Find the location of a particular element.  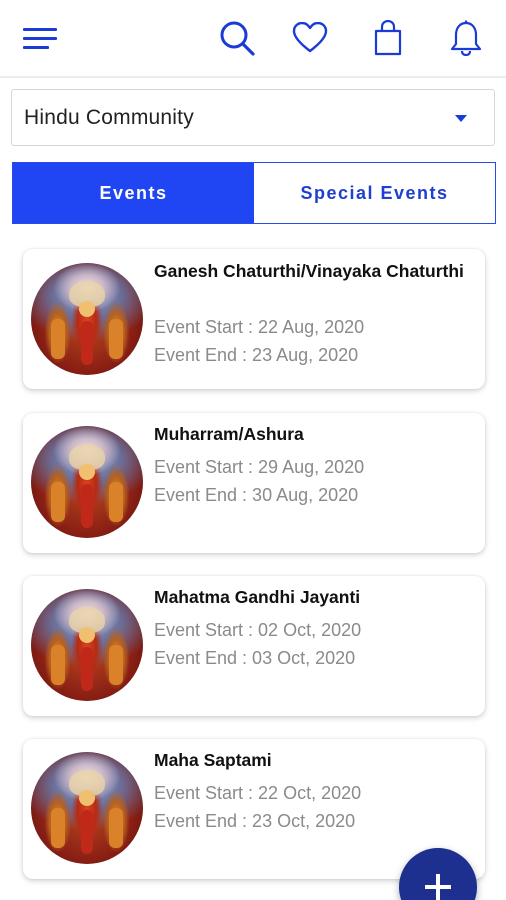

event-end: Event End : 23 Oct, 2020 is located at coordinates (255, 821).